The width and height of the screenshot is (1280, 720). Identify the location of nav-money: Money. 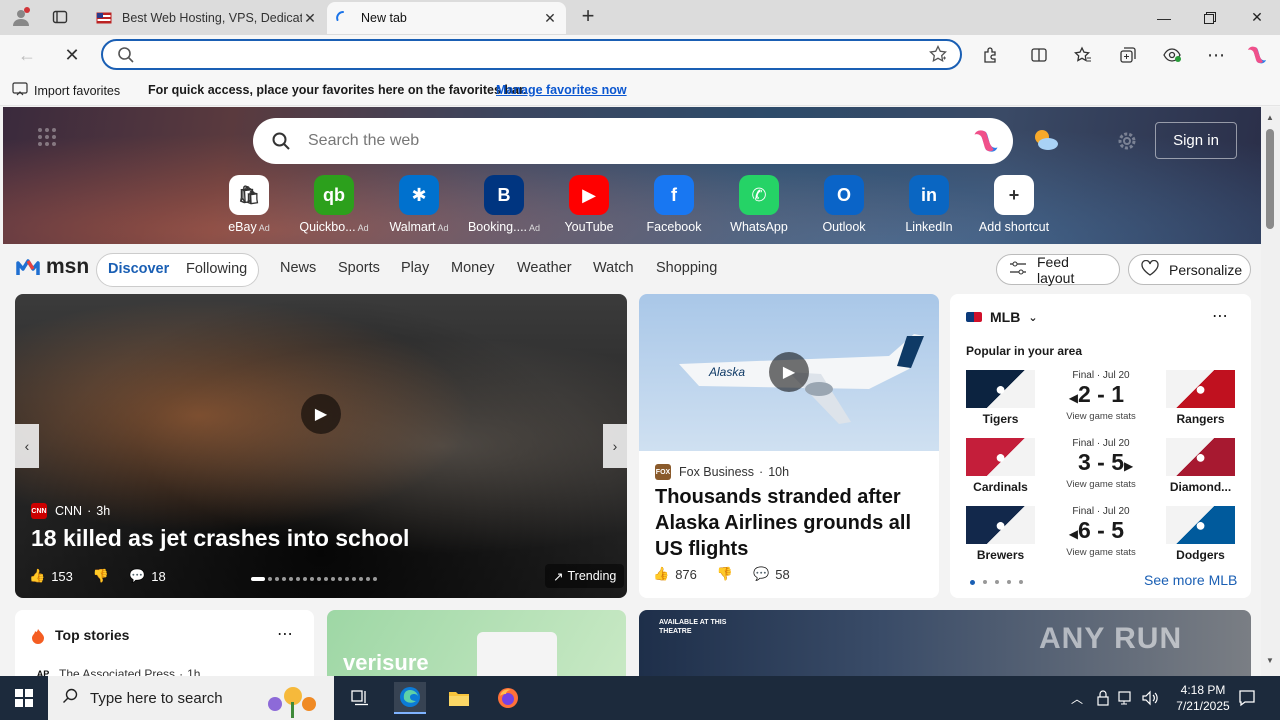
(473, 268).